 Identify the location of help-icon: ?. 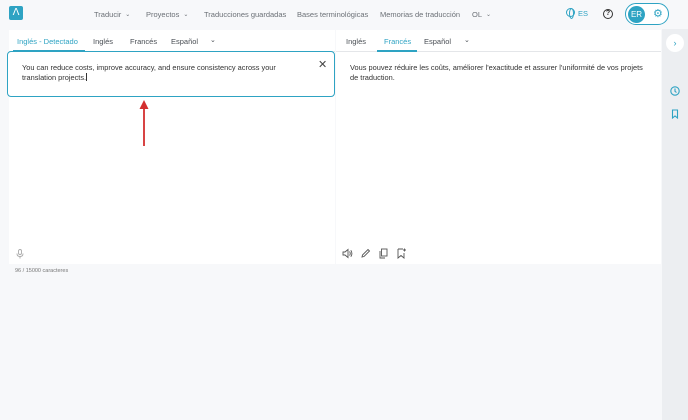
(608, 14).